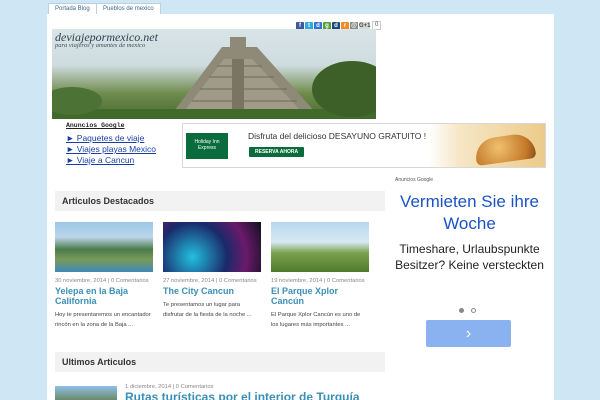 This screenshot has height=400, width=600. I want to click on hotel-logo: Holiday Inn Express, so click(207, 146).